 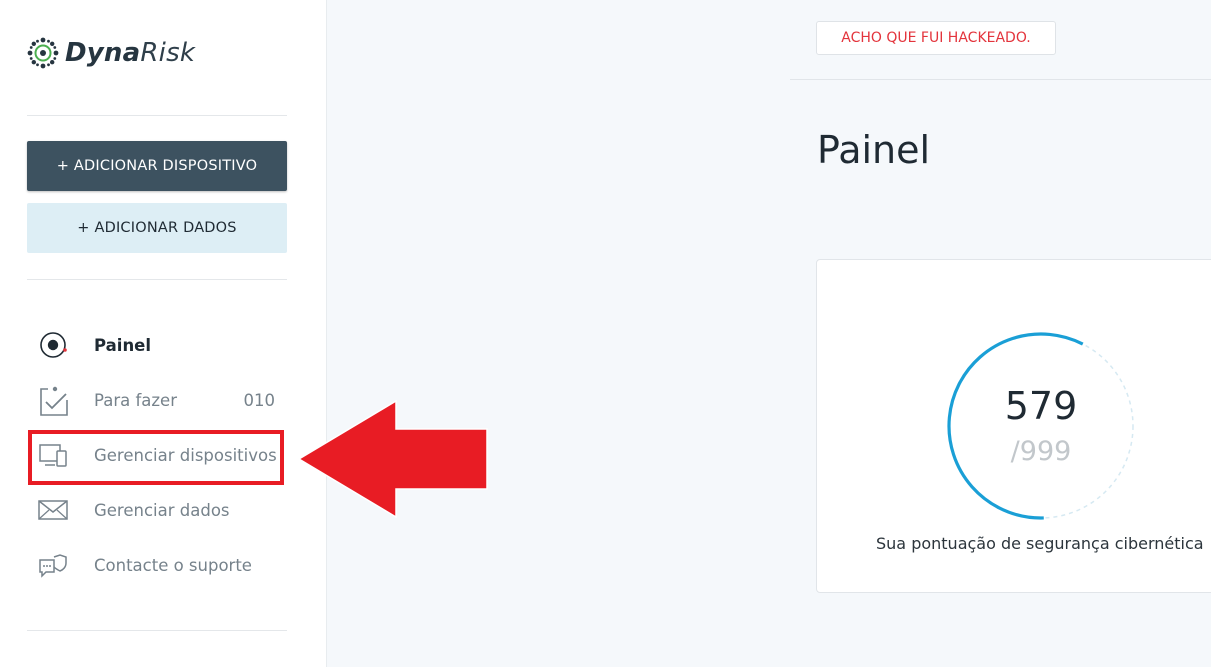 I want to click on todo-count-badge: 010, so click(x=259, y=400).